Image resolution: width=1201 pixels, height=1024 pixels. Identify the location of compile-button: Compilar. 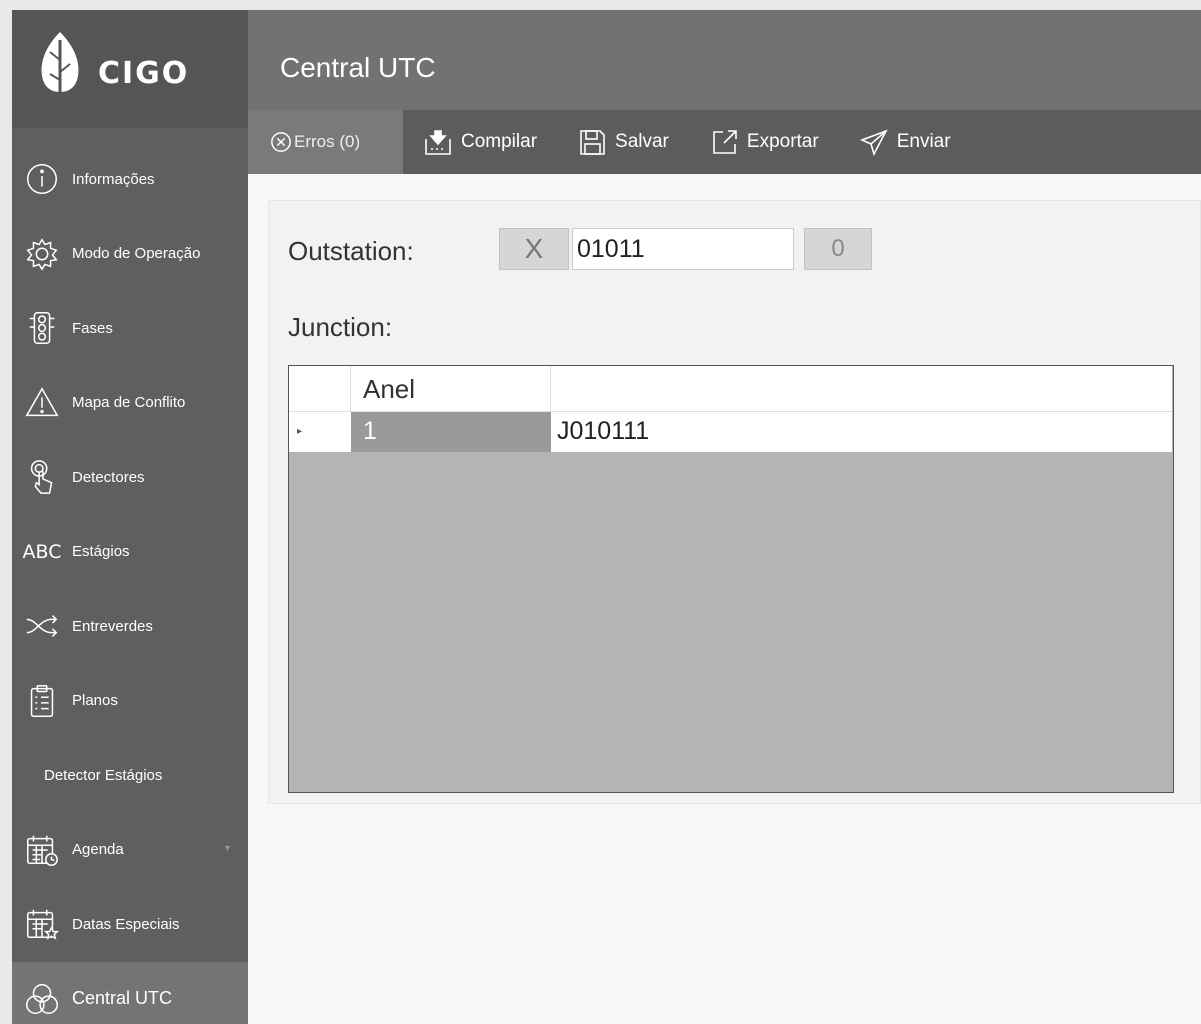
(480, 142).